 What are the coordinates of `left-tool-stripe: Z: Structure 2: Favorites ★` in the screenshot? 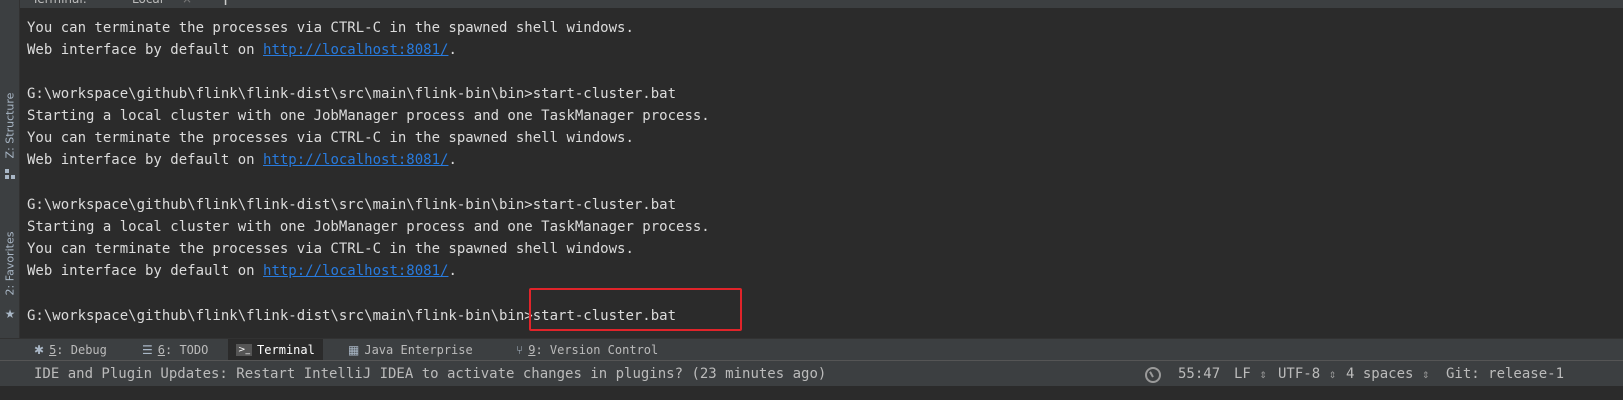 It's located at (10, 175).